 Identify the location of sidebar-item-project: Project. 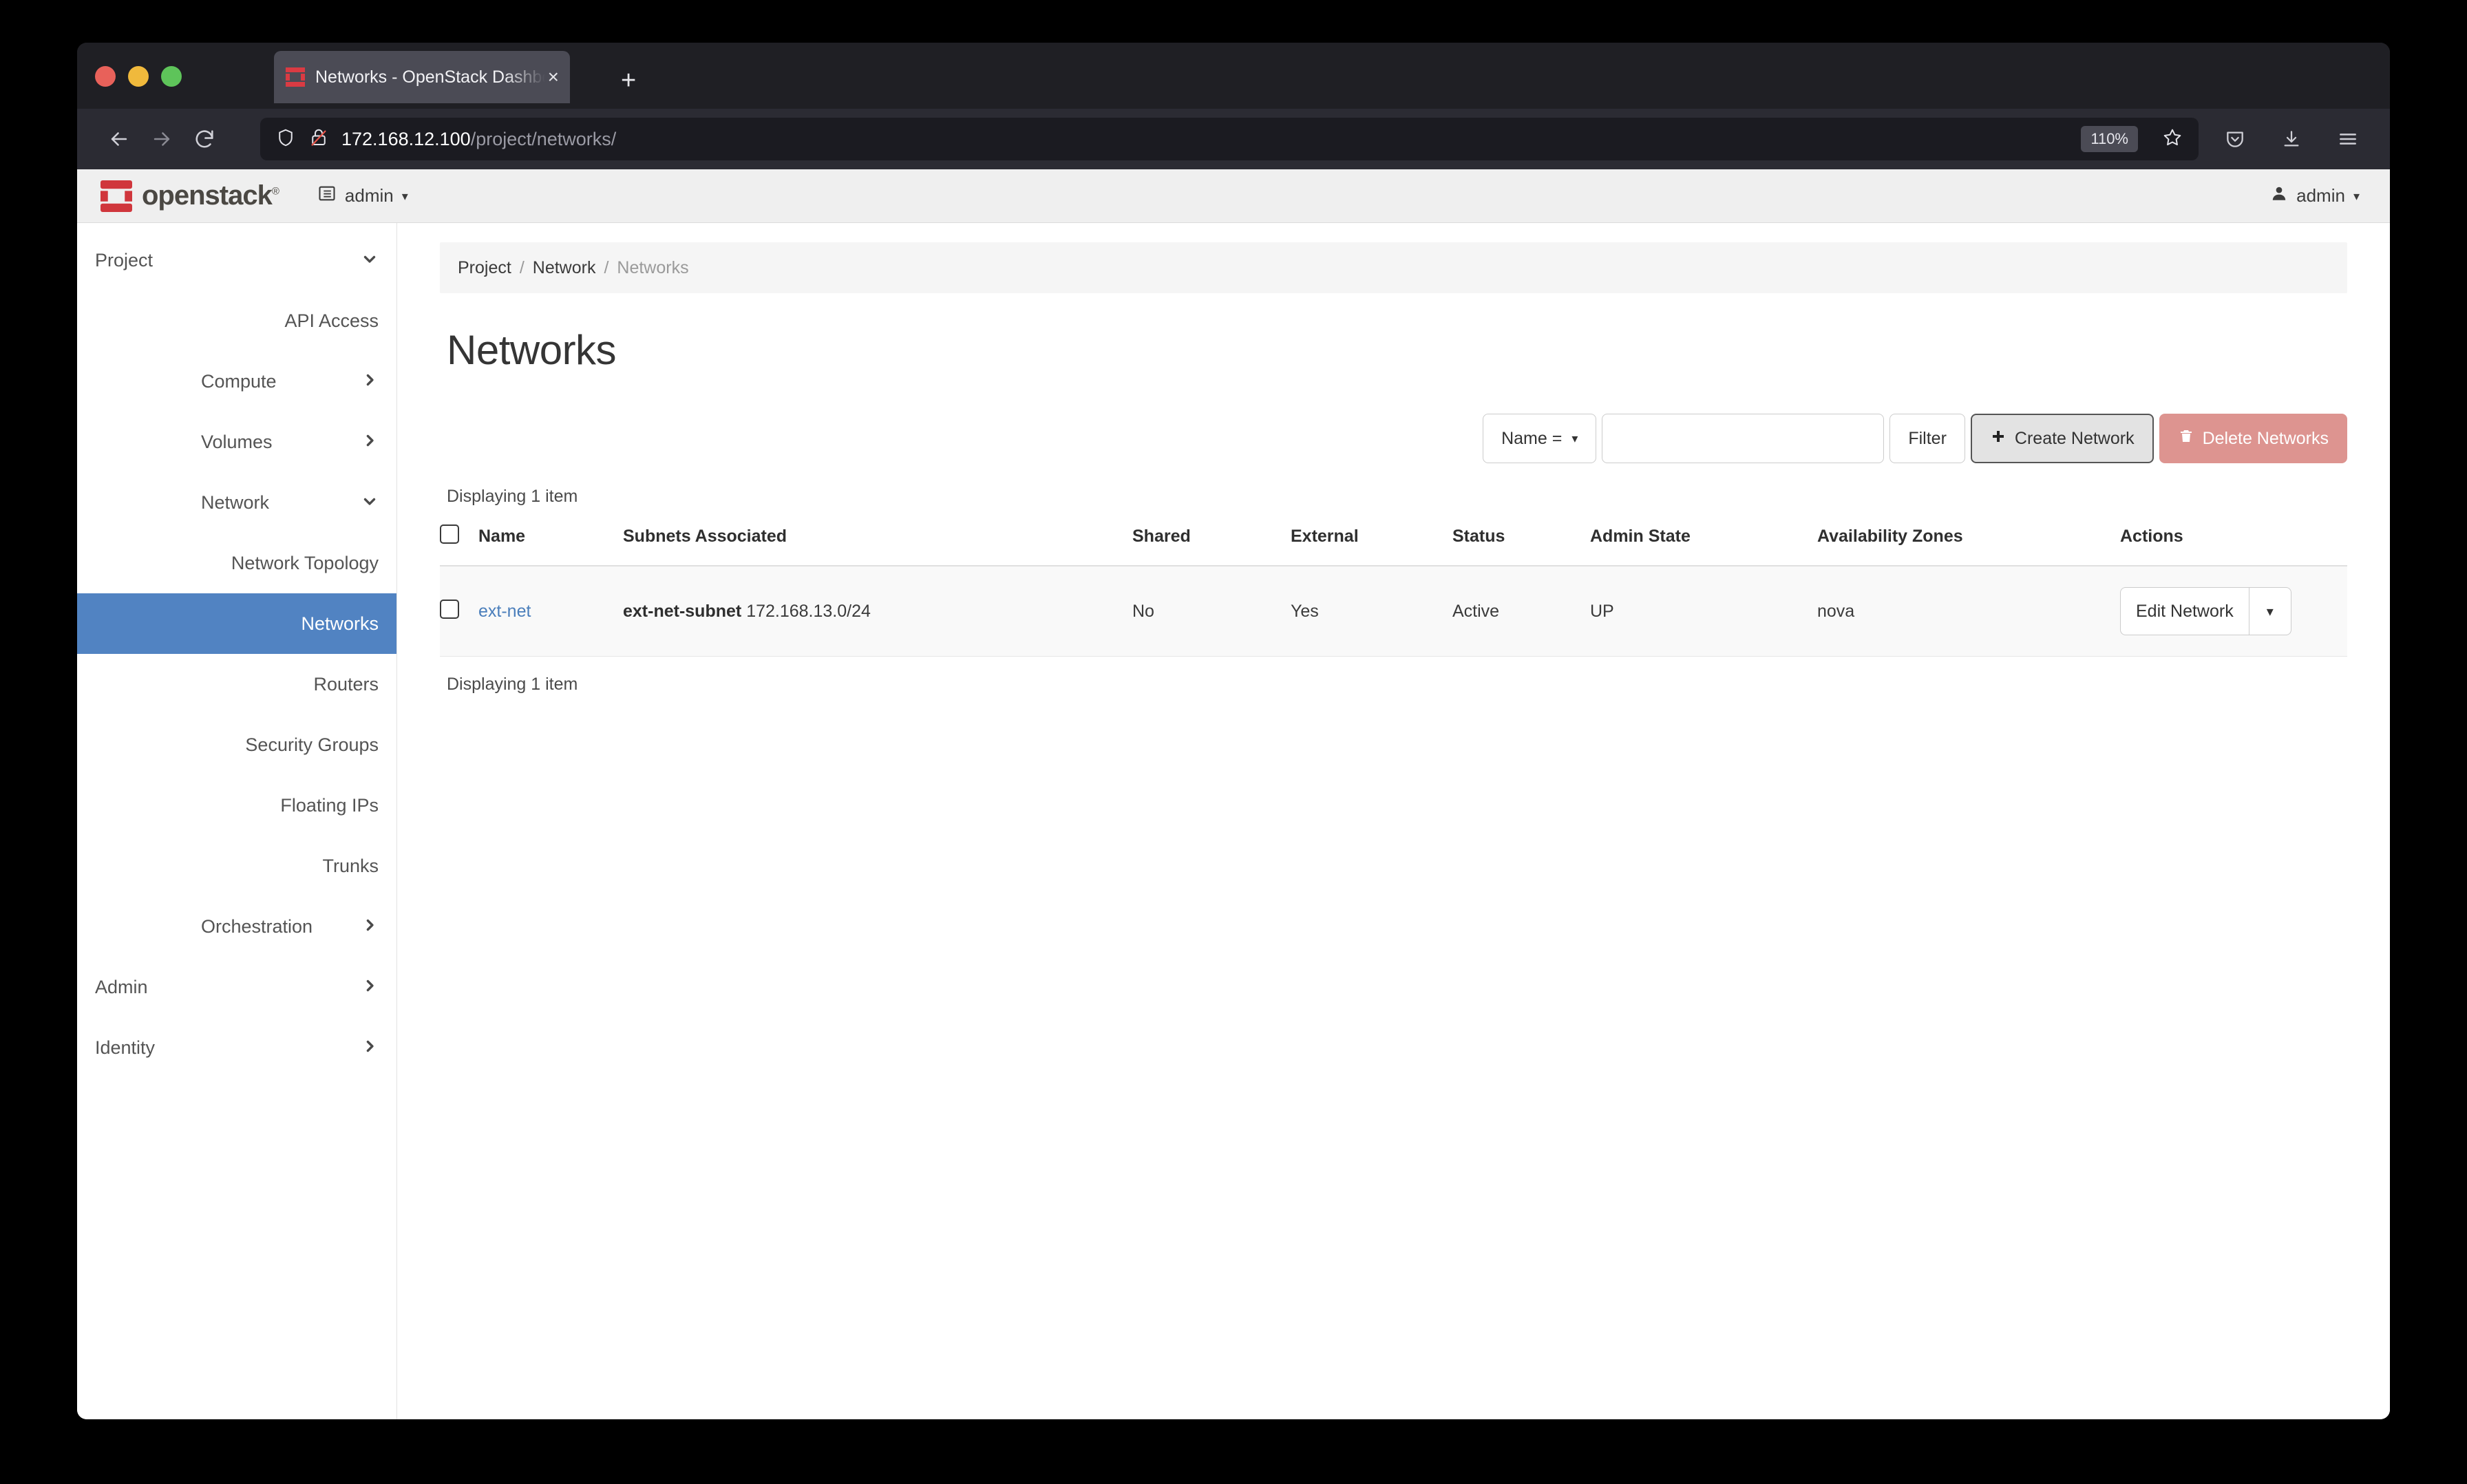
(236, 260).